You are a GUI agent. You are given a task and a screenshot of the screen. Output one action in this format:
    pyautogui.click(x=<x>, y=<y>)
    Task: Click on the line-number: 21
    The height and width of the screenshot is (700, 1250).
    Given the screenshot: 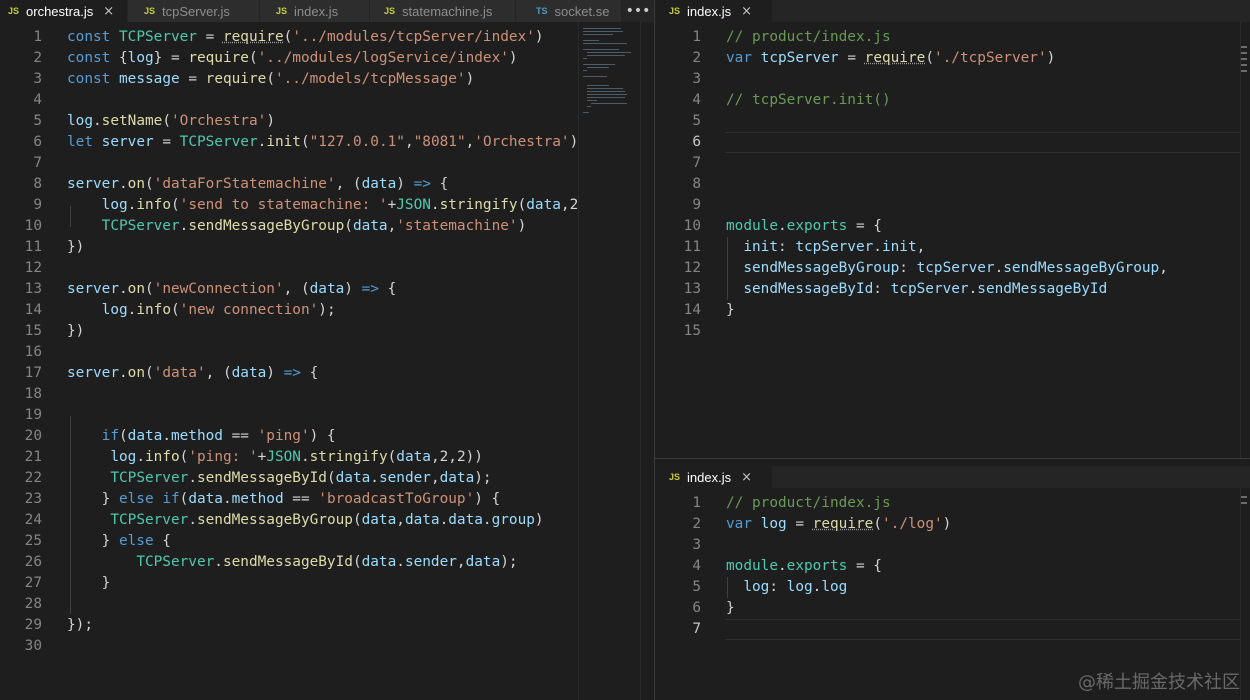 What is the action you would take?
    pyautogui.click(x=33, y=457)
    